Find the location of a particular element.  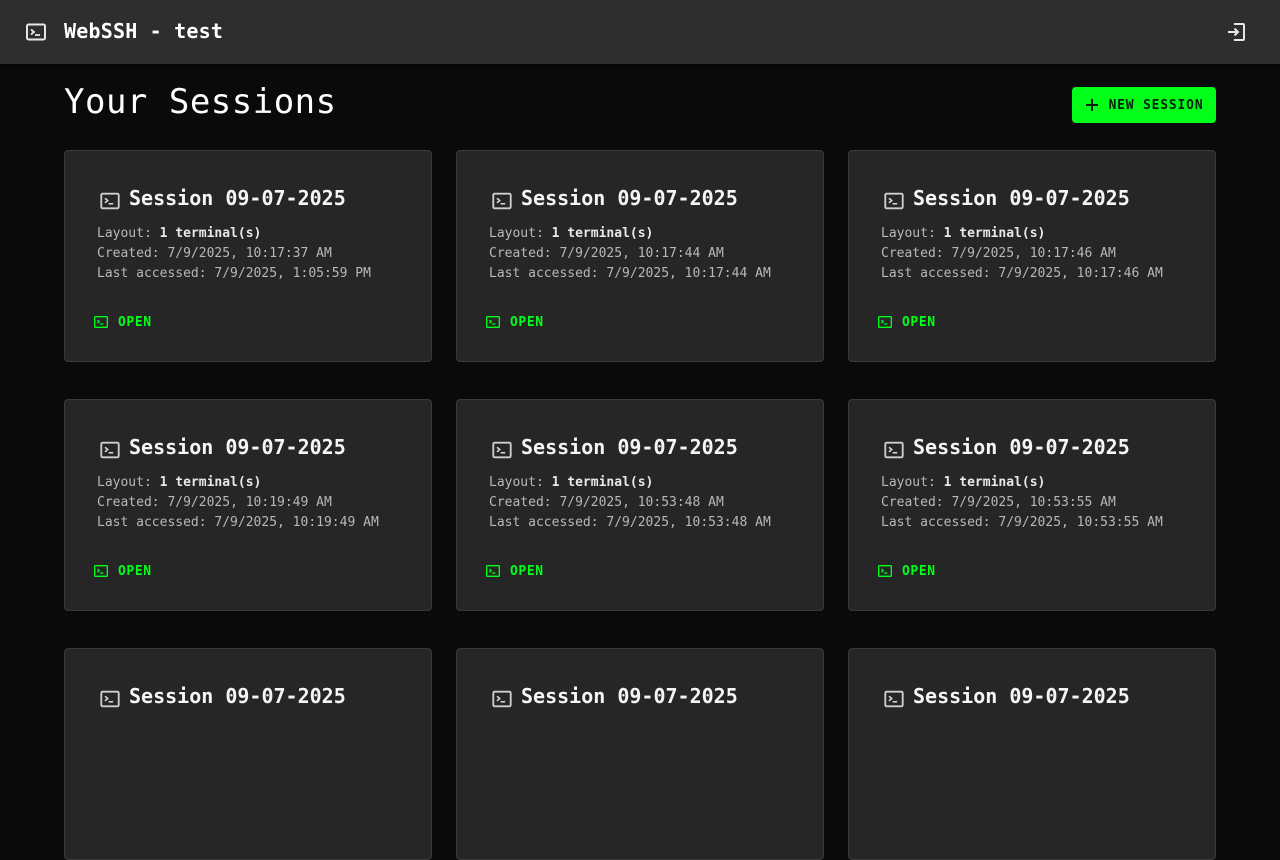

app-bar: WebSSH - test is located at coordinates (640, 32).